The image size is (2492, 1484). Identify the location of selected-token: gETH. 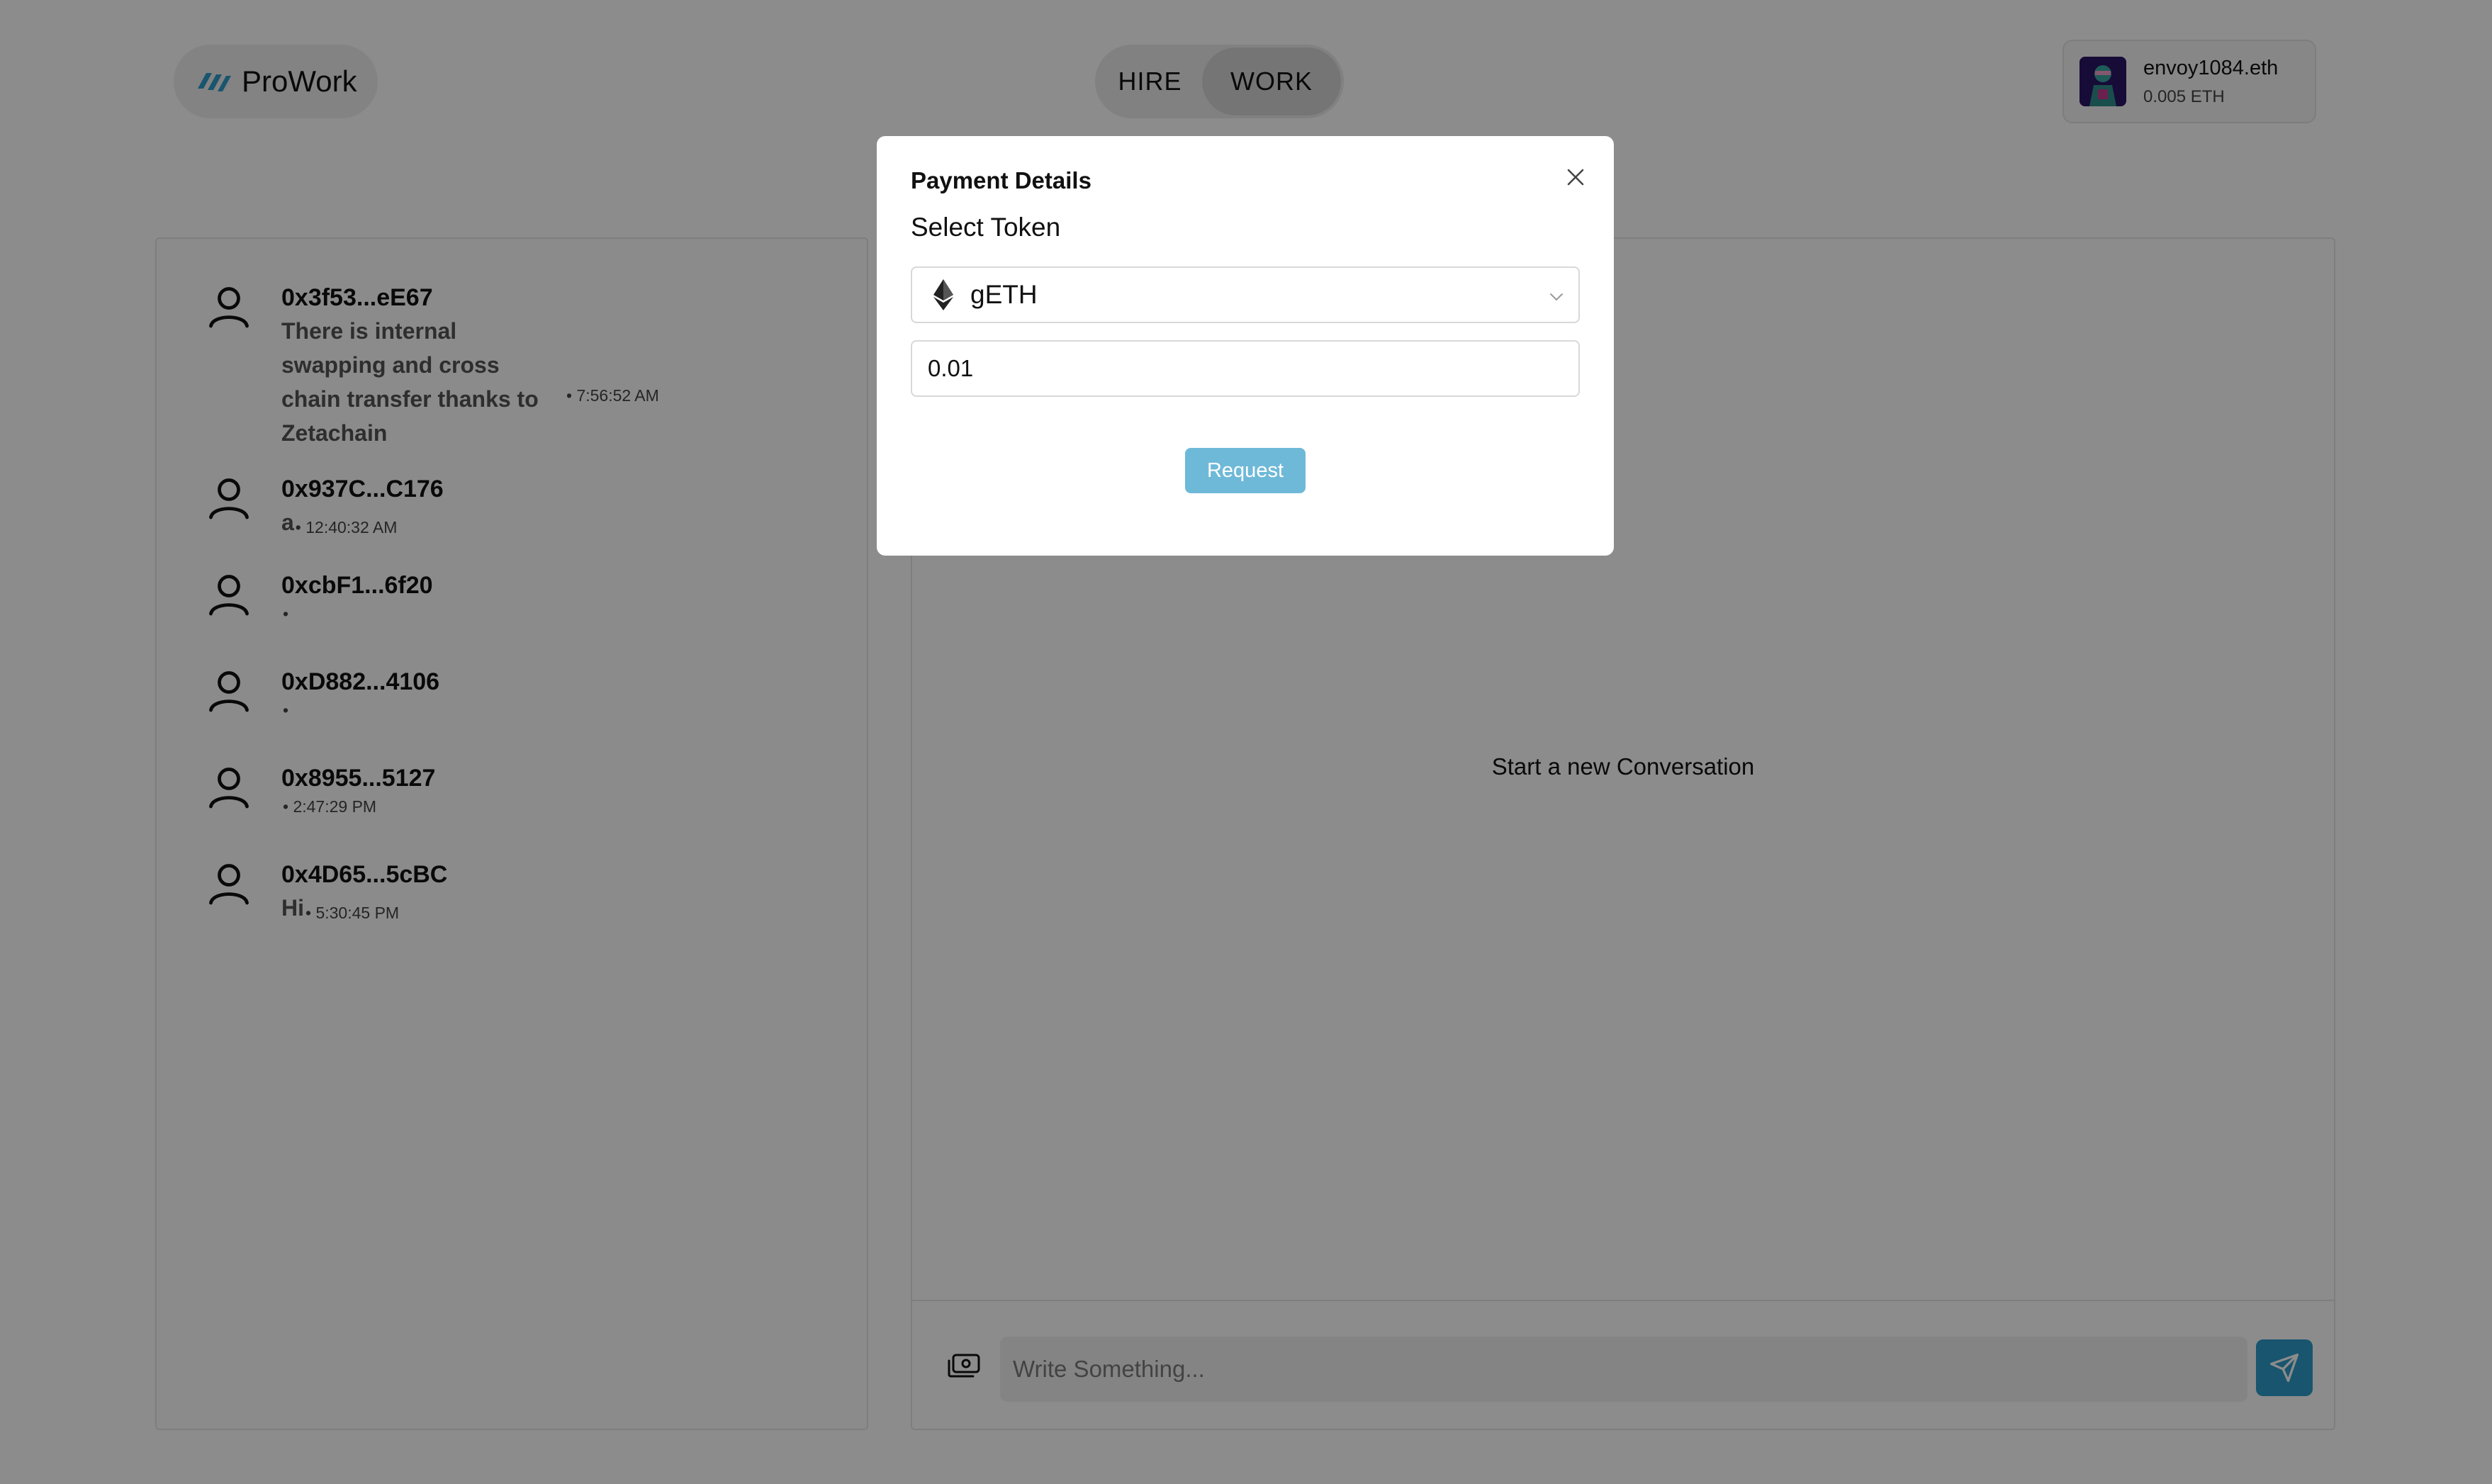
(1004, 294).